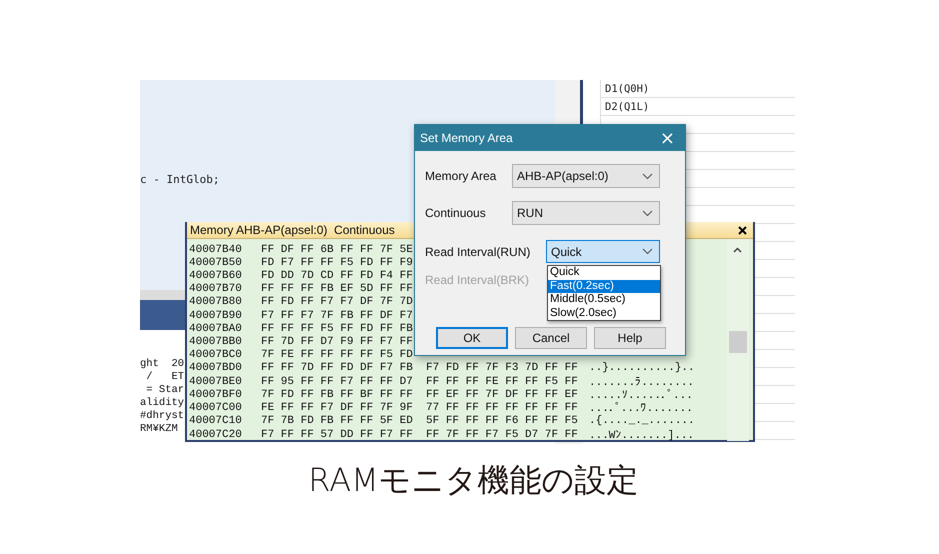  What do you see at coordinates (460, 176) in the screenshot?
I see `field-label: Memory Area` at bounding box center [460, 176].